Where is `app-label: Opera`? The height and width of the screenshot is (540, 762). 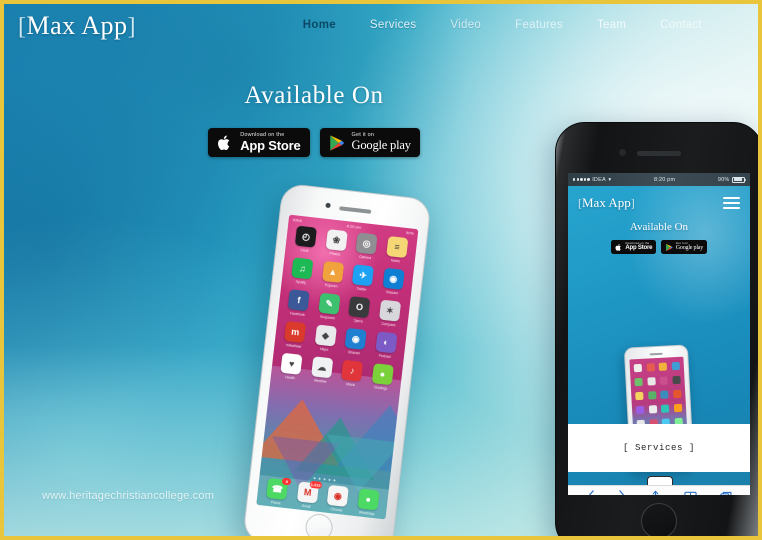
app-label: Opera is located at coordinates (358, 321).